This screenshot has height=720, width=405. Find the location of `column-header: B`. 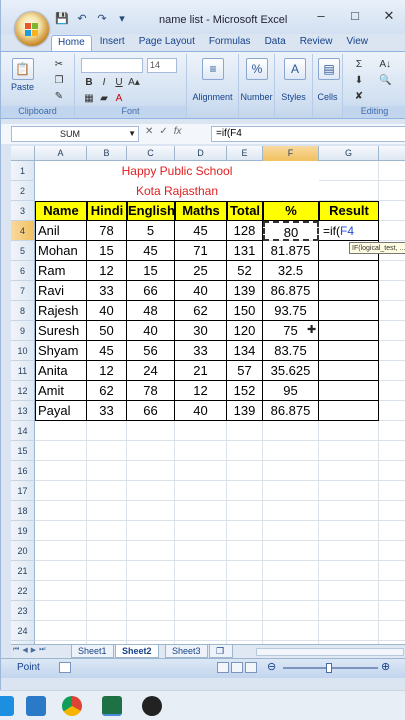

column-header: B is located at coordinates (107, 153).